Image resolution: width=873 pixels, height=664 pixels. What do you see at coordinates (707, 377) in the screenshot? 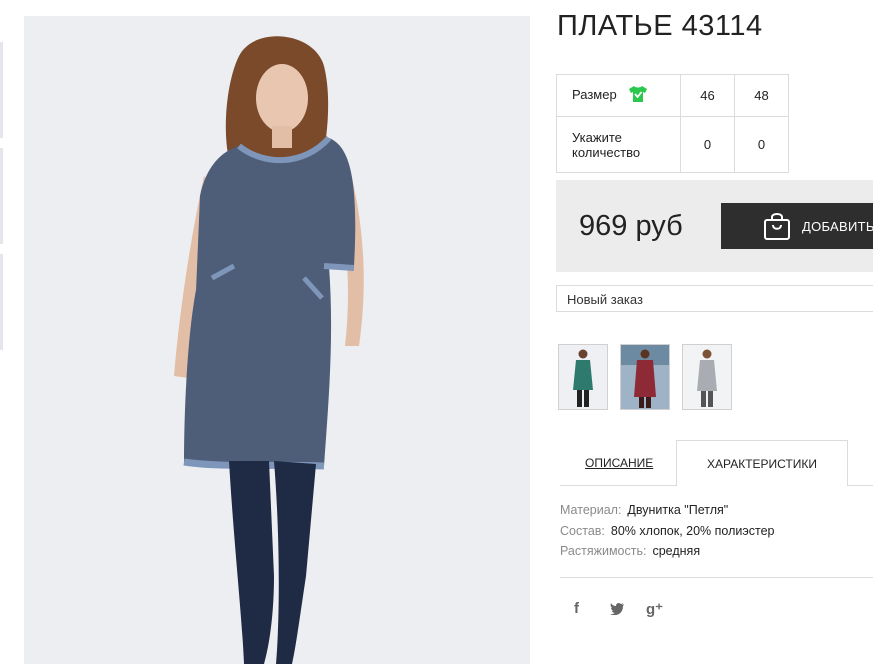
I see `thumbnail-dress-grey` at bounding box center [707, 377].